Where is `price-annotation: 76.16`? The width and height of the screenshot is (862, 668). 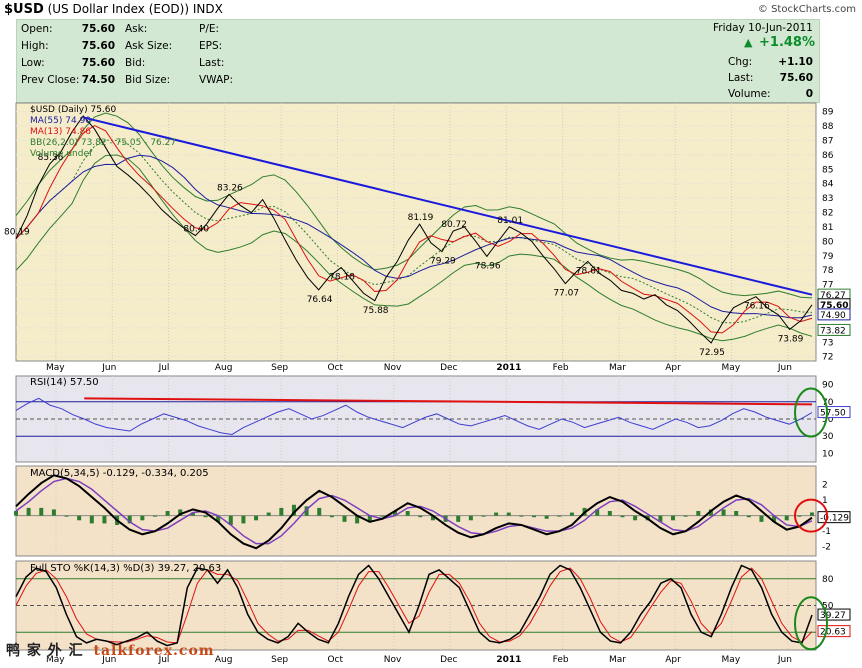 price-annotation: 76.16 is located at coordinates (757, 307).